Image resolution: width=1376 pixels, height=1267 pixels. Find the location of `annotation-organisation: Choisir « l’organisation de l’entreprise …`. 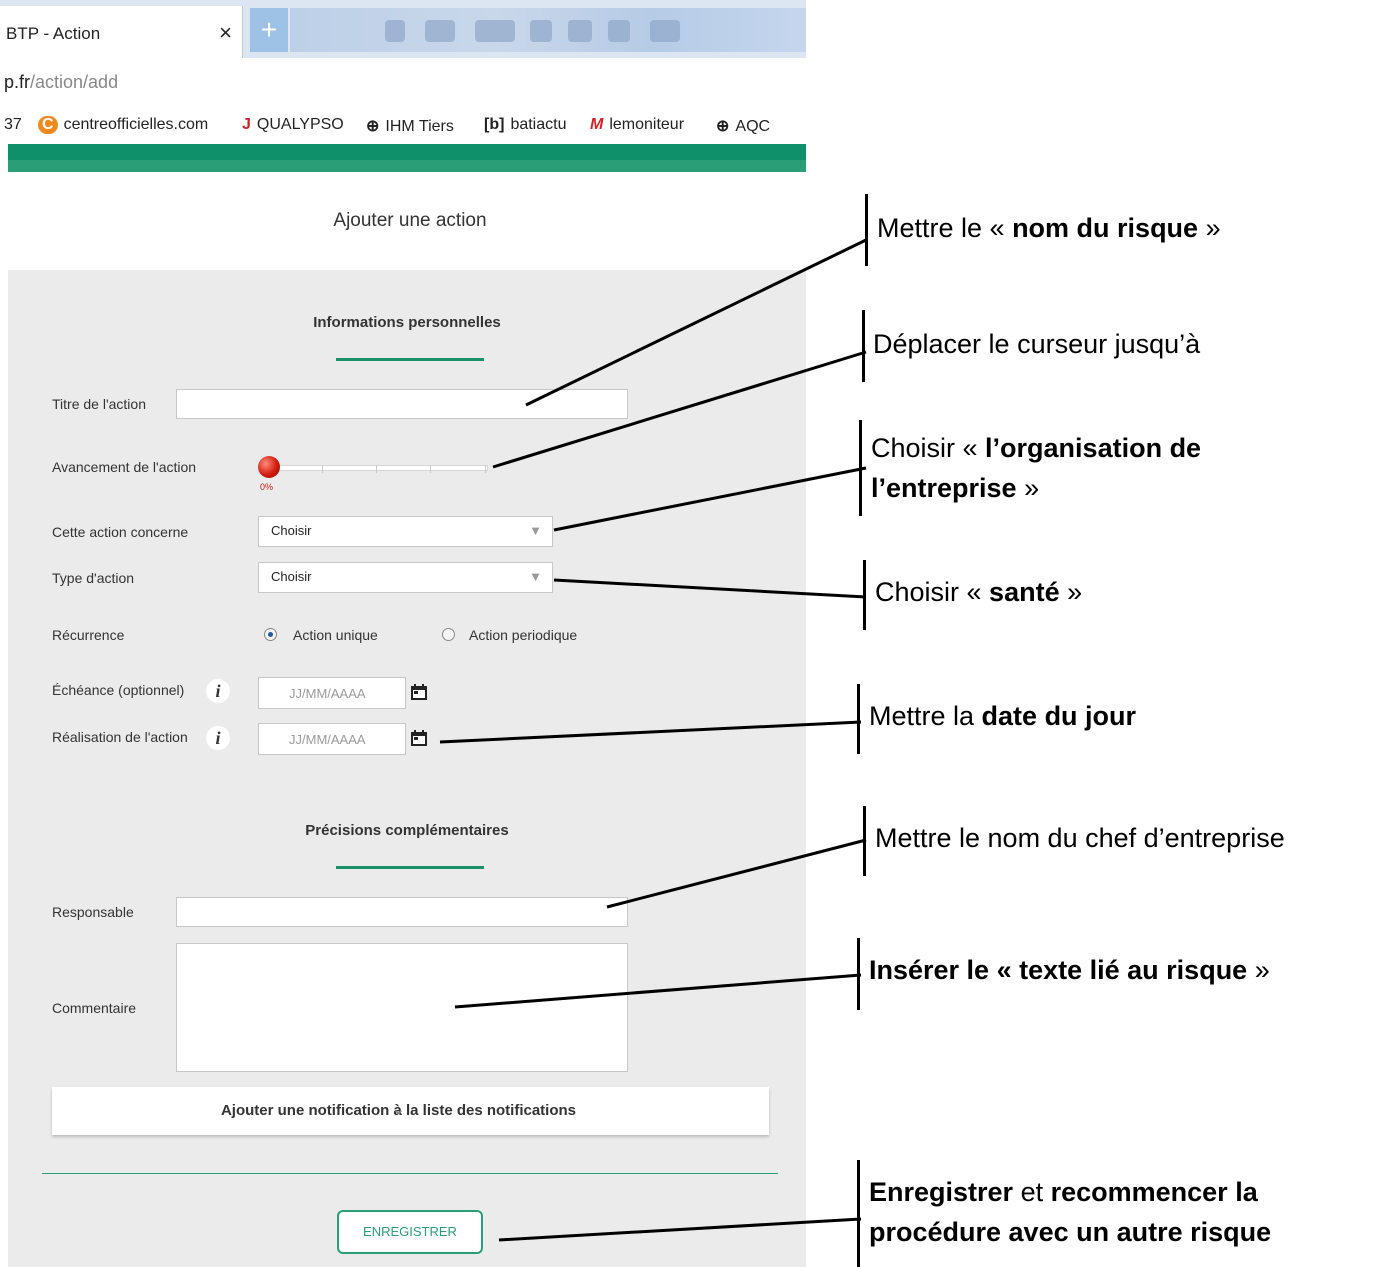

annotation-organisation: Choisir « l’organisation de l’entreprise … is located at coordinates (1036, 468).